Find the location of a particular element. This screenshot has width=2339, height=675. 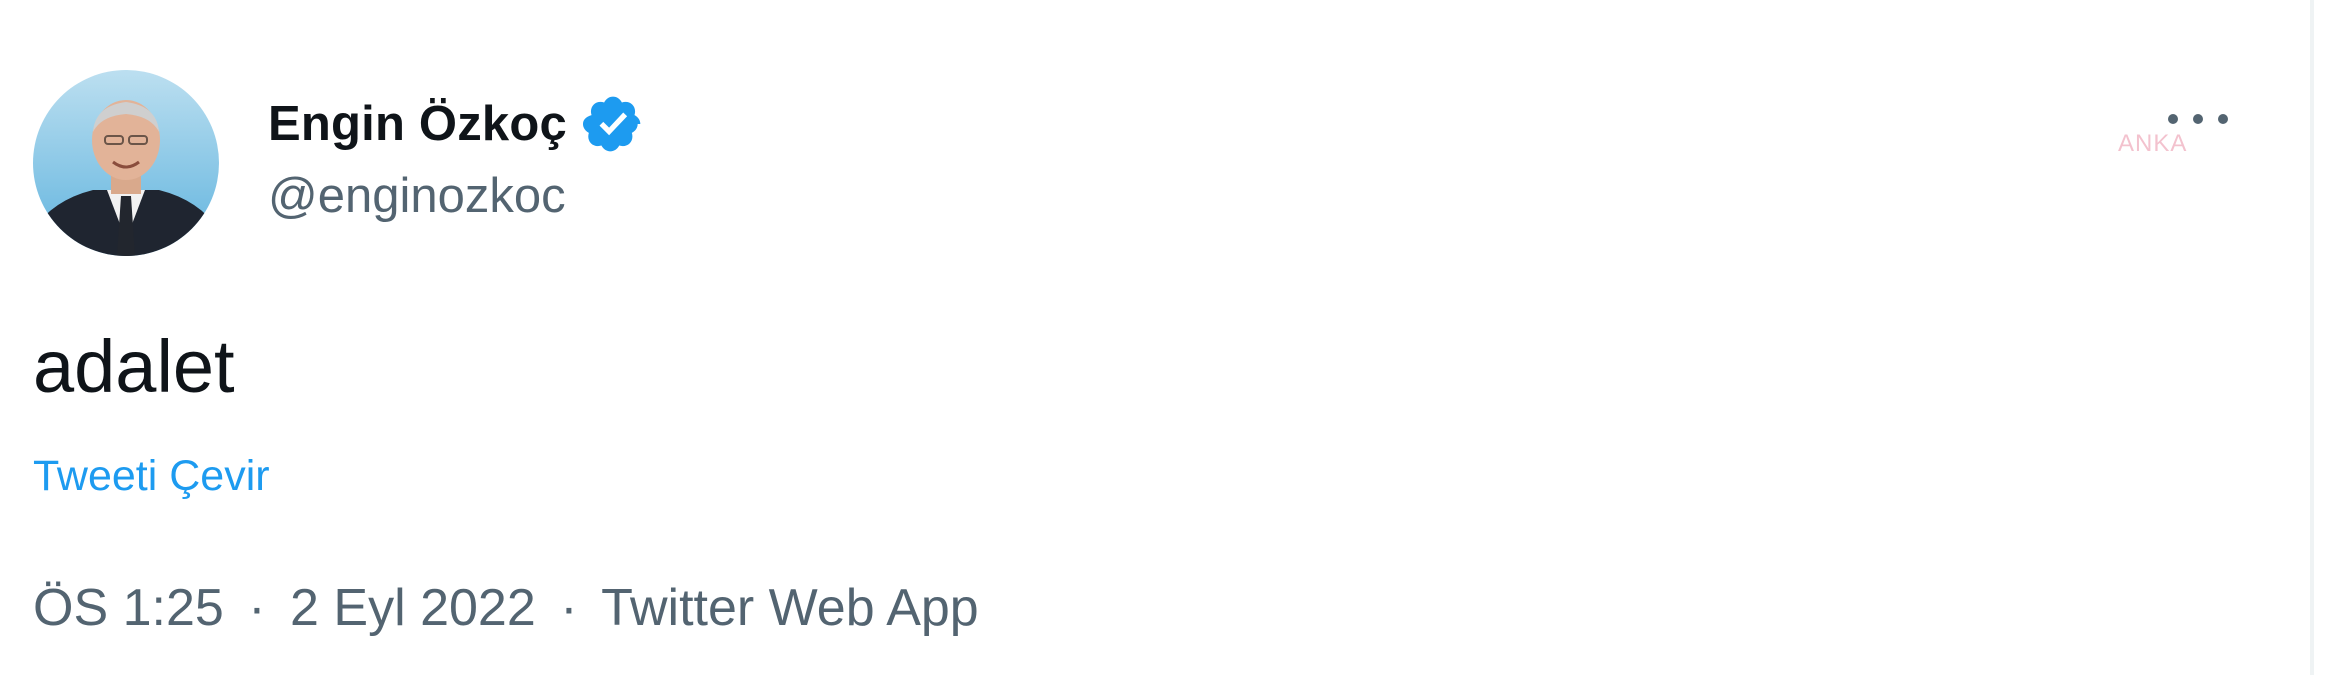

tweet-metadata: ÖS 1:25 · 2 Eyl 2022 · Twitter Web App is located at coordinates (506, 608).